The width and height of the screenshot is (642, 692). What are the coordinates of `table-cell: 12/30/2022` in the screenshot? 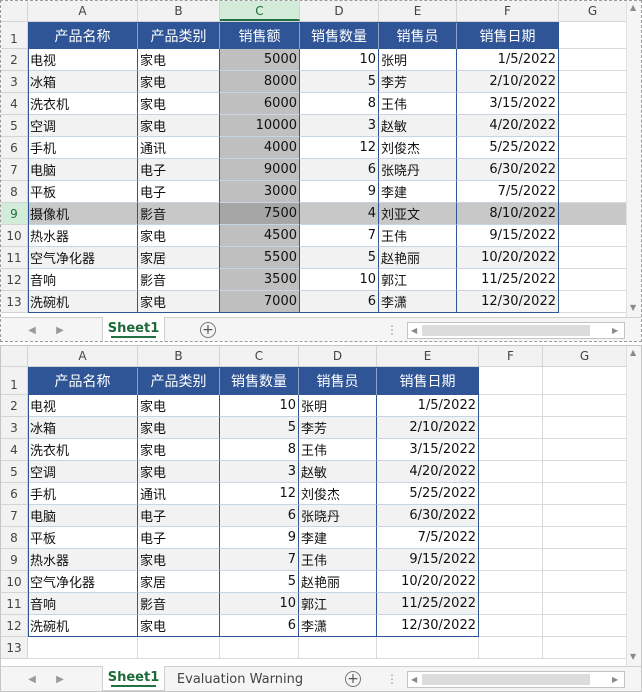 It's located at (508, 302).